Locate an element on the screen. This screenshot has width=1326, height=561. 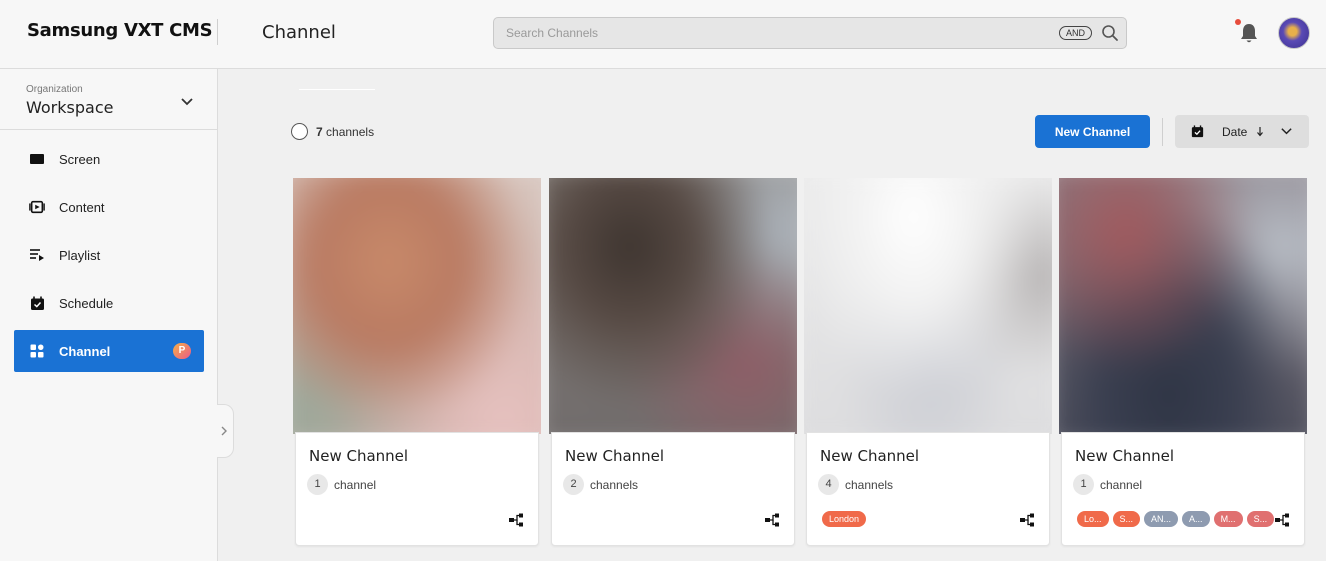
sidebar-collapse-handle is located at coordinates (225, 431).